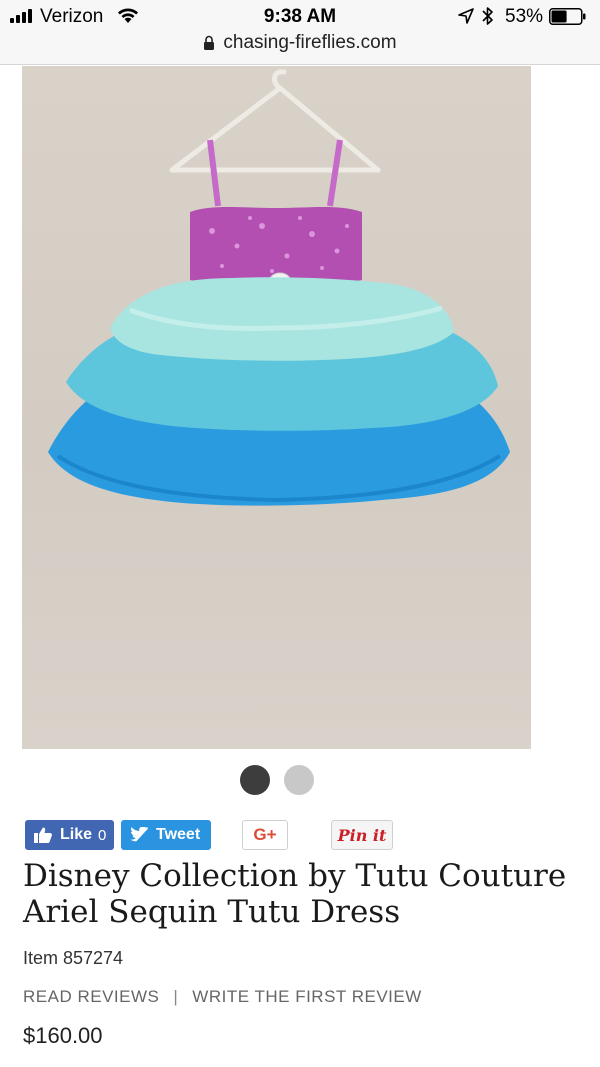  What do you see at coordinates (310, 42) in the screenshot?
I see `url-text: chasing-fireflies.com` at bounding box center [310, 42].